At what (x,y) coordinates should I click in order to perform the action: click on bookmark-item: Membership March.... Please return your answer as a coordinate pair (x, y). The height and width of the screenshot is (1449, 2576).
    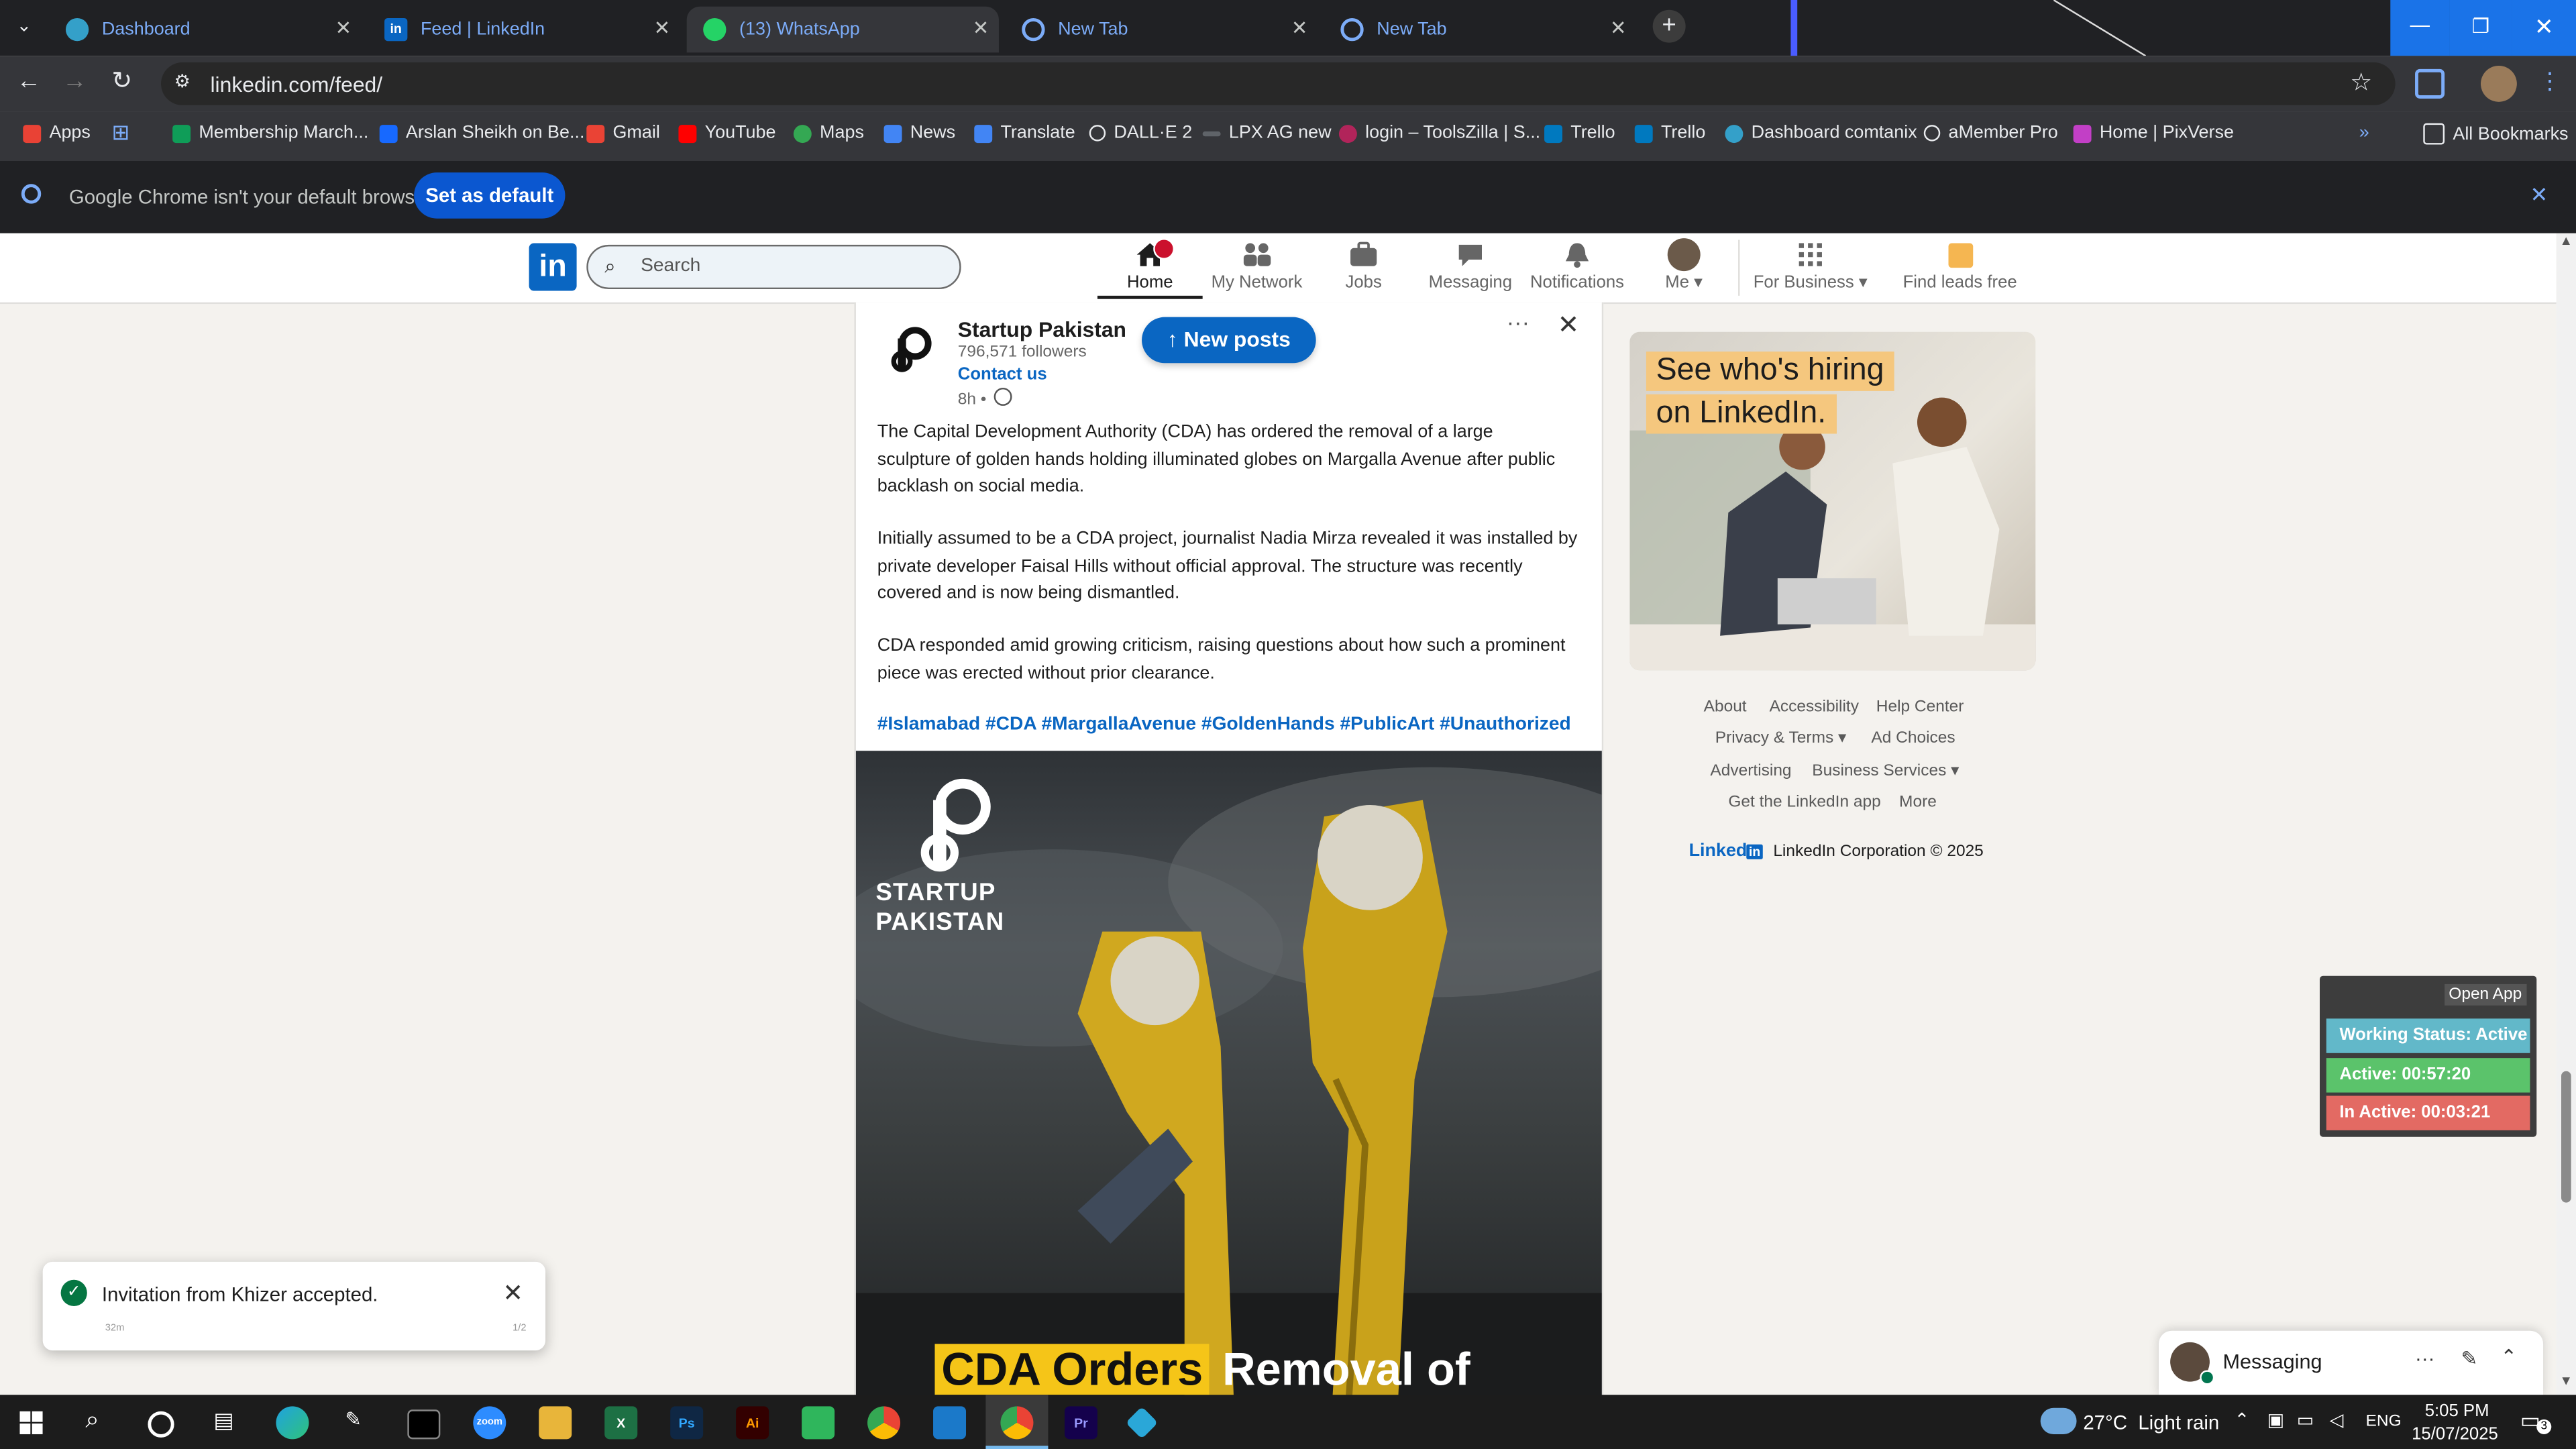
    Looking at the image, I should click on (270, 133).